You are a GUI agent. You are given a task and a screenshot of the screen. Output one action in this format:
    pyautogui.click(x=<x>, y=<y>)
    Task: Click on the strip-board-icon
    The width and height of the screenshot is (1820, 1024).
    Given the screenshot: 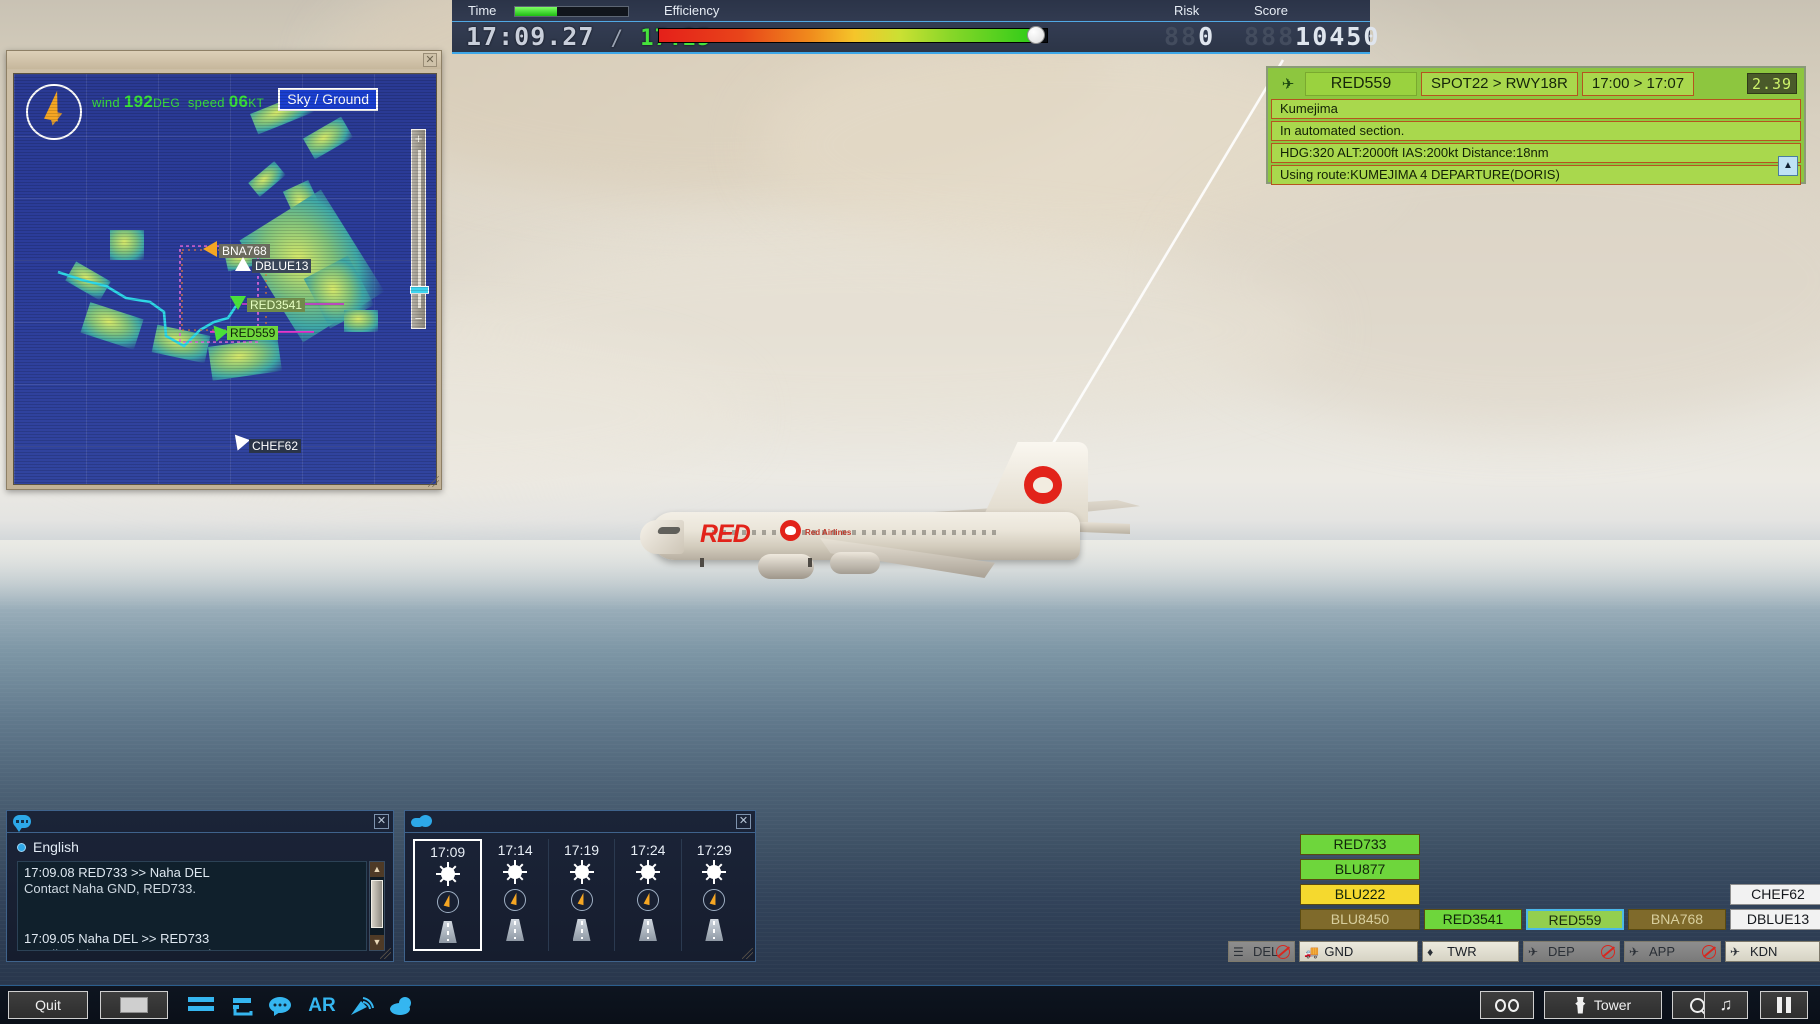 What is the action you would take?
    pyautogui.click(x=201, y=1006)
    